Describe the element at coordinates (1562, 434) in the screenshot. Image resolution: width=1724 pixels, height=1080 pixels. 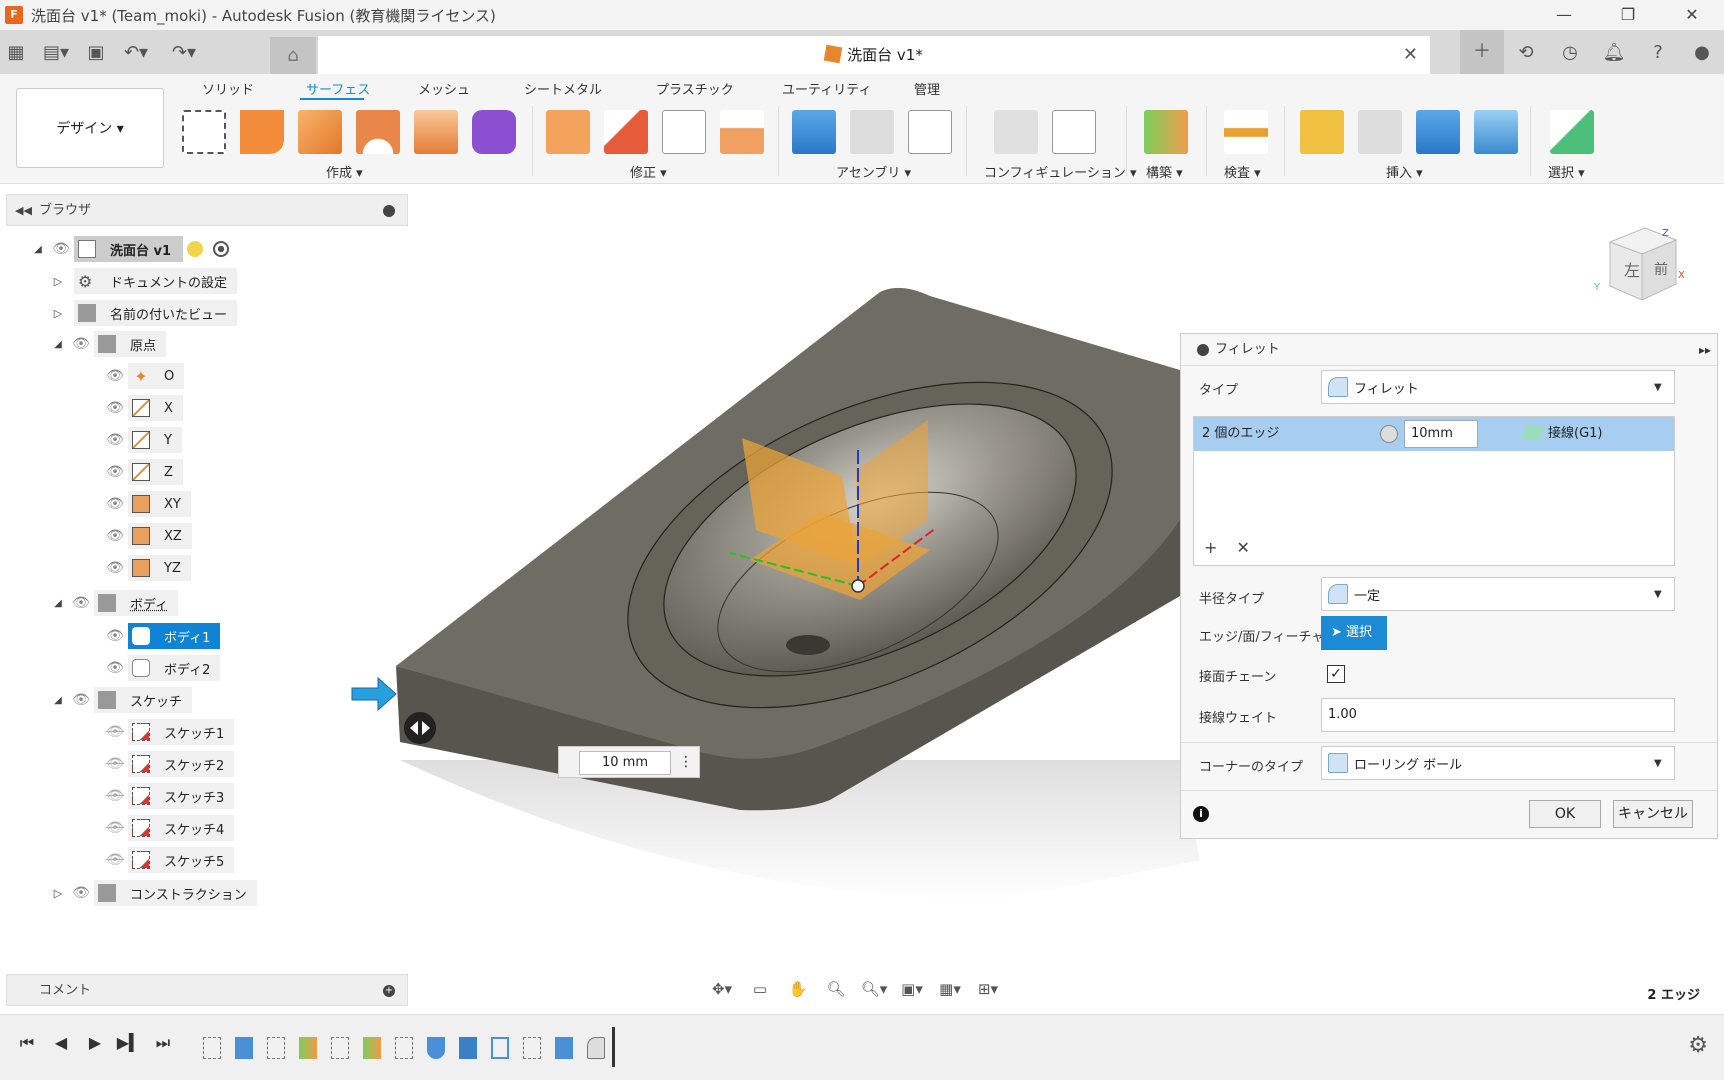
I see `continuity-select: 接線(G1)` at that location.